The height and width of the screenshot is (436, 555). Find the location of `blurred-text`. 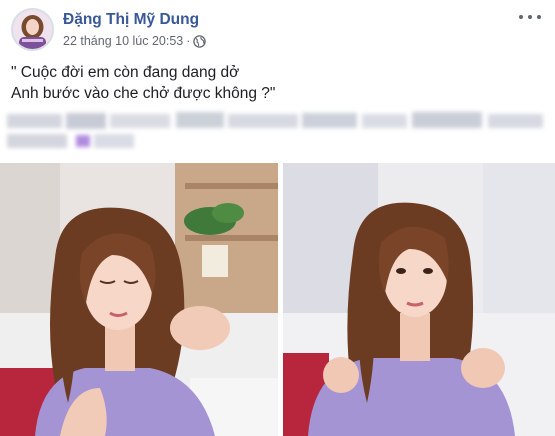

blurred-text is located at coordinates (277, 130).